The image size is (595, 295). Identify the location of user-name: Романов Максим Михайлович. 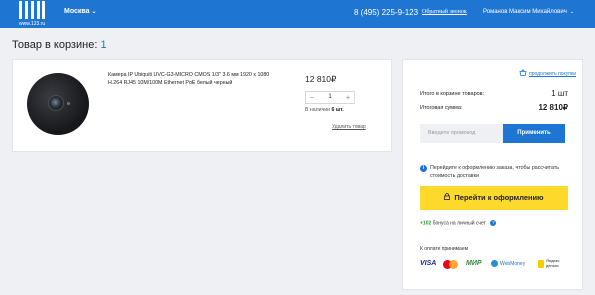
(525, 12).